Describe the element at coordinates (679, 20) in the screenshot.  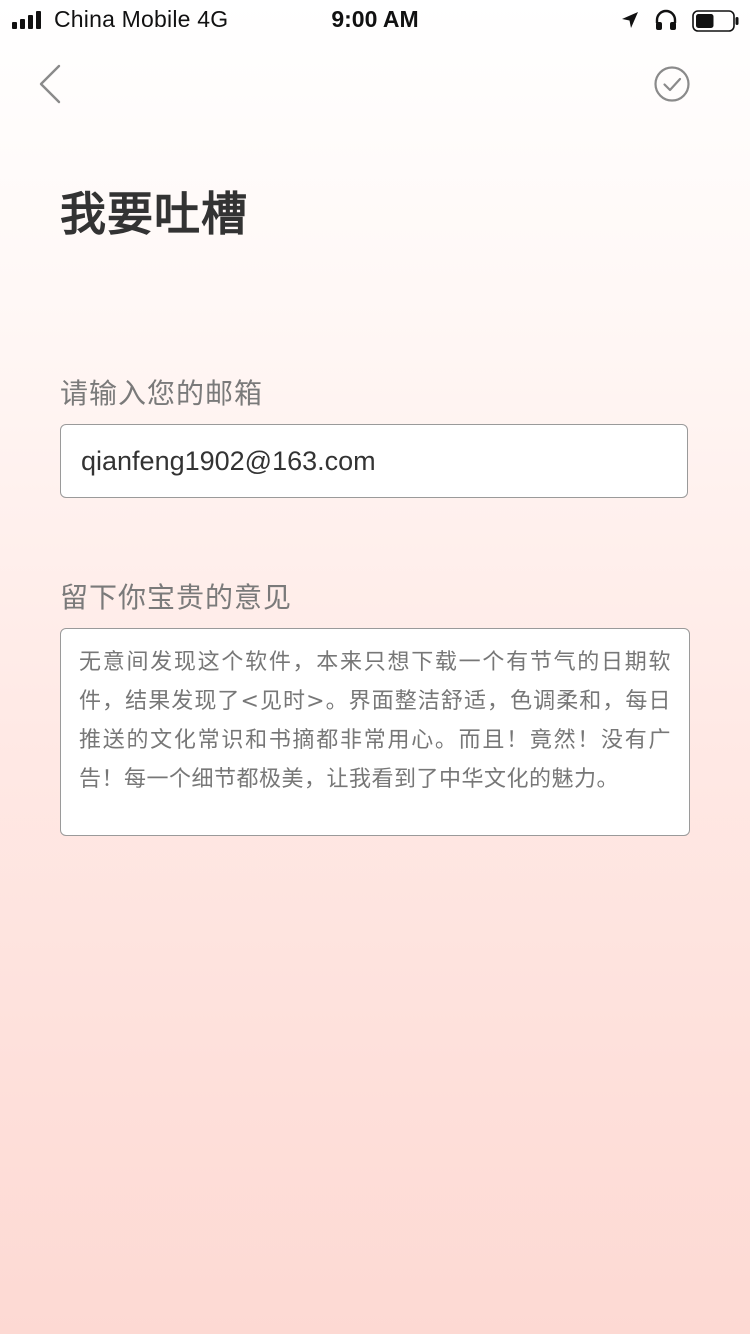
I see `status-icons` at that location.